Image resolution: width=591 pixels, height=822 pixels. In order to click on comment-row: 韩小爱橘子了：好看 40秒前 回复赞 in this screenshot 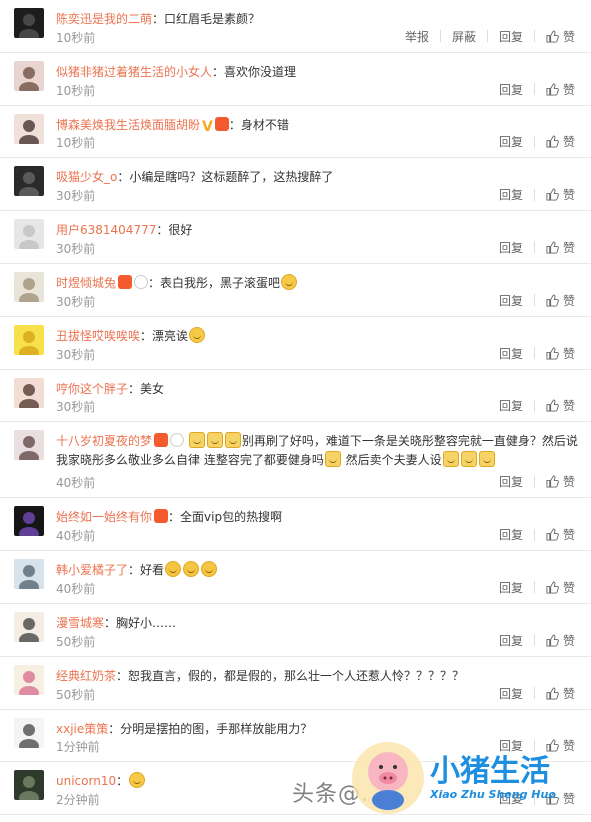, I will do `click(295, 577)`.